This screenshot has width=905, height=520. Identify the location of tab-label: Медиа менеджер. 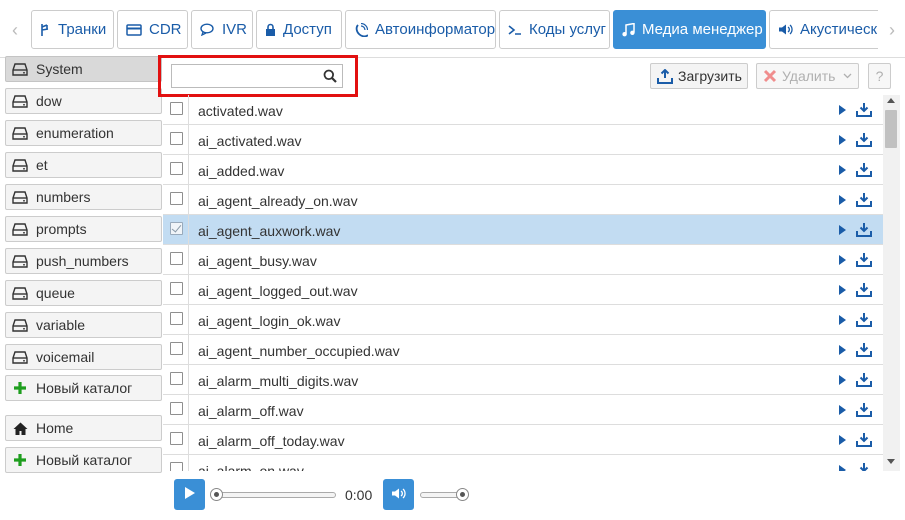
(702, 29).